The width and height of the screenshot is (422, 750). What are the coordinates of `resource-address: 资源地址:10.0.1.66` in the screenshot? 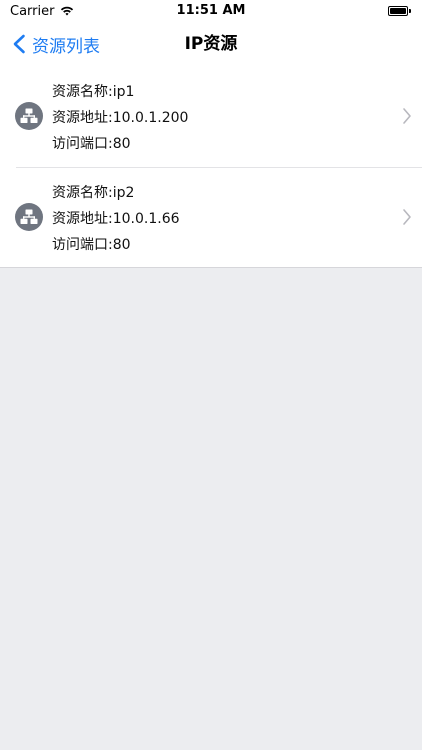 It's located at (116, 219).